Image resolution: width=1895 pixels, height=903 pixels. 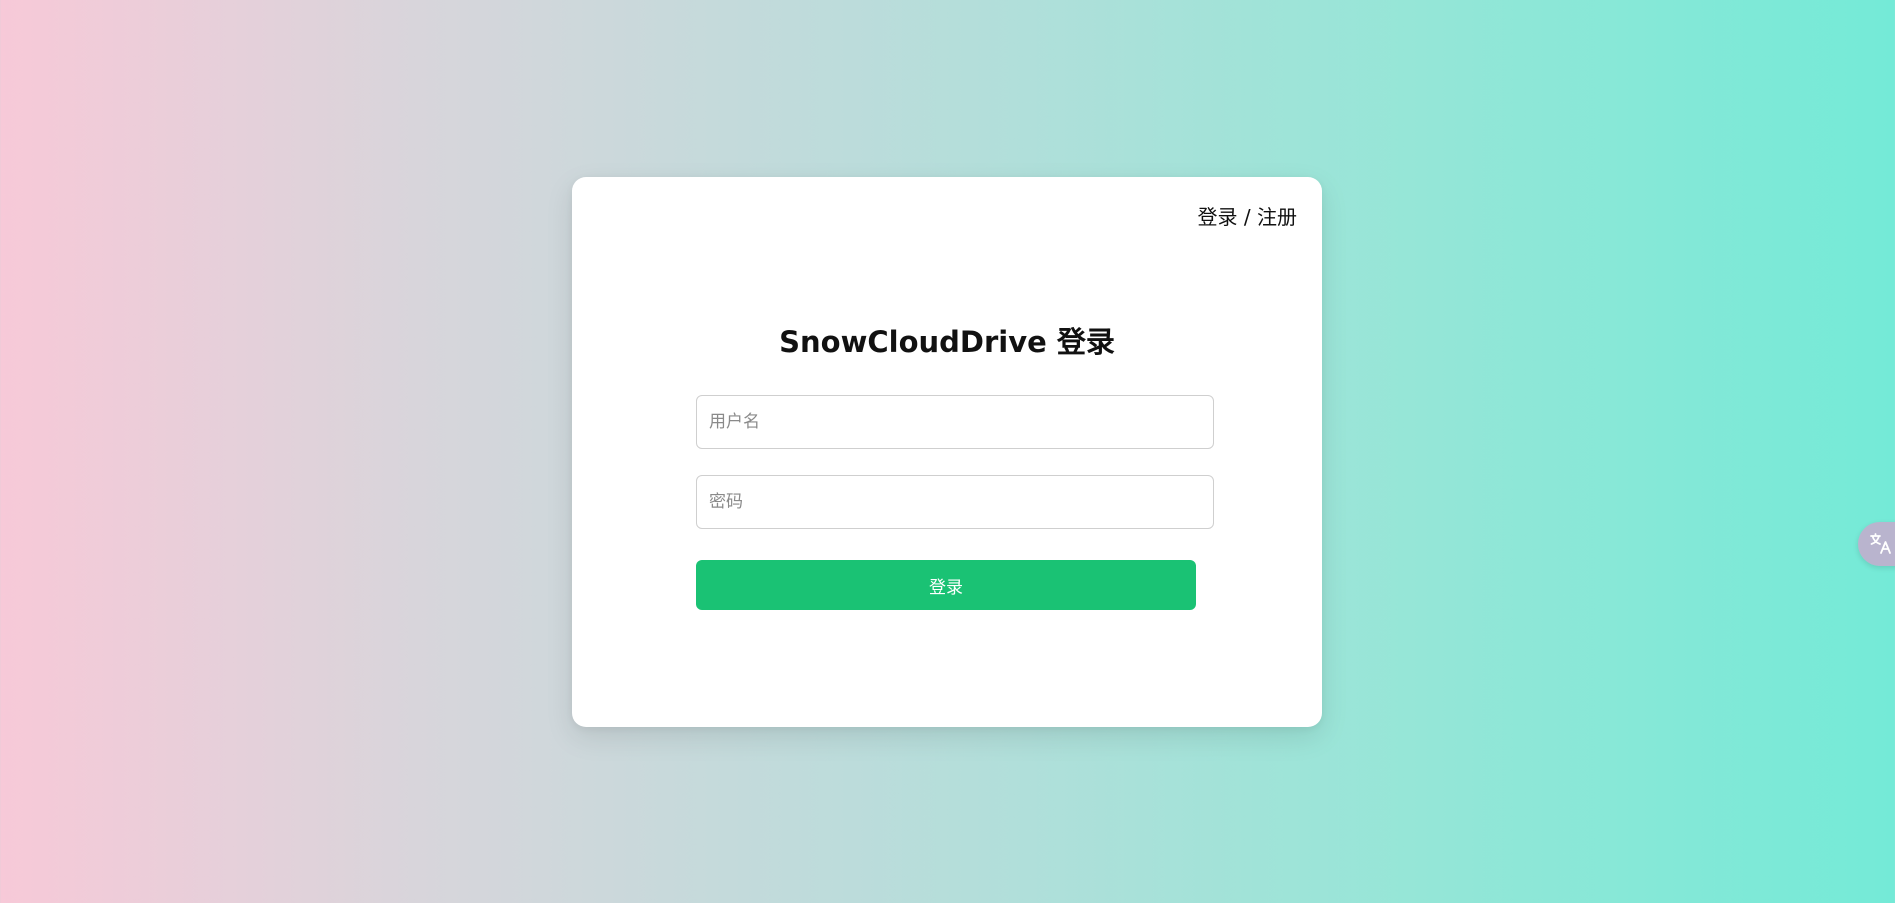 I want to click on translate-floating-button, so click(x=1876, y=544).